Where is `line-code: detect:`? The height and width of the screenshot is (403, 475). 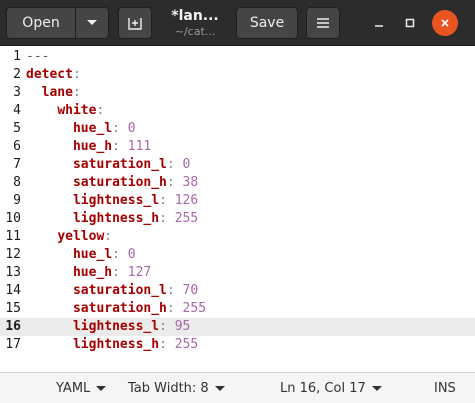 line-code: detect: is located at coordinates (53, 75).